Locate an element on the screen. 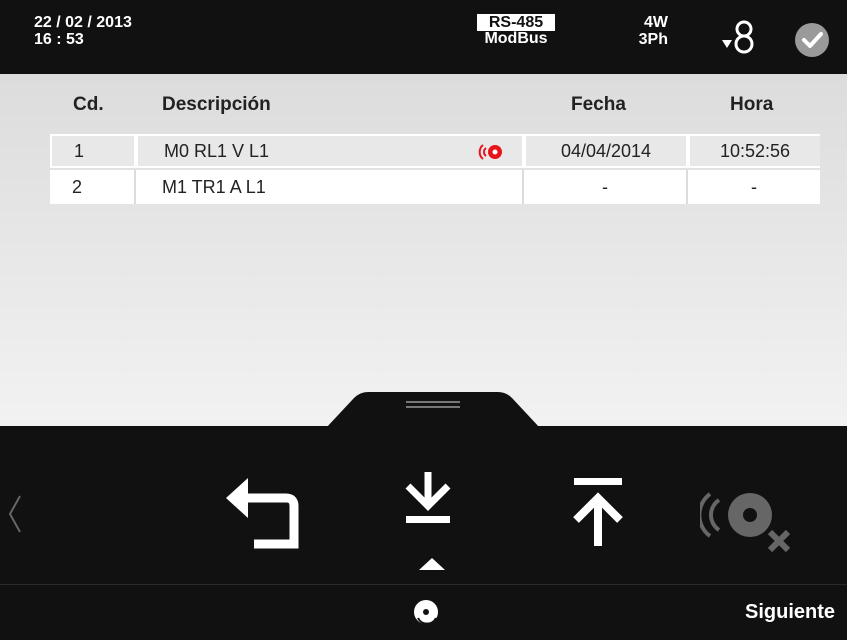  date-label: 22 / 02 / 2013 is located at coordinates (83, 22).